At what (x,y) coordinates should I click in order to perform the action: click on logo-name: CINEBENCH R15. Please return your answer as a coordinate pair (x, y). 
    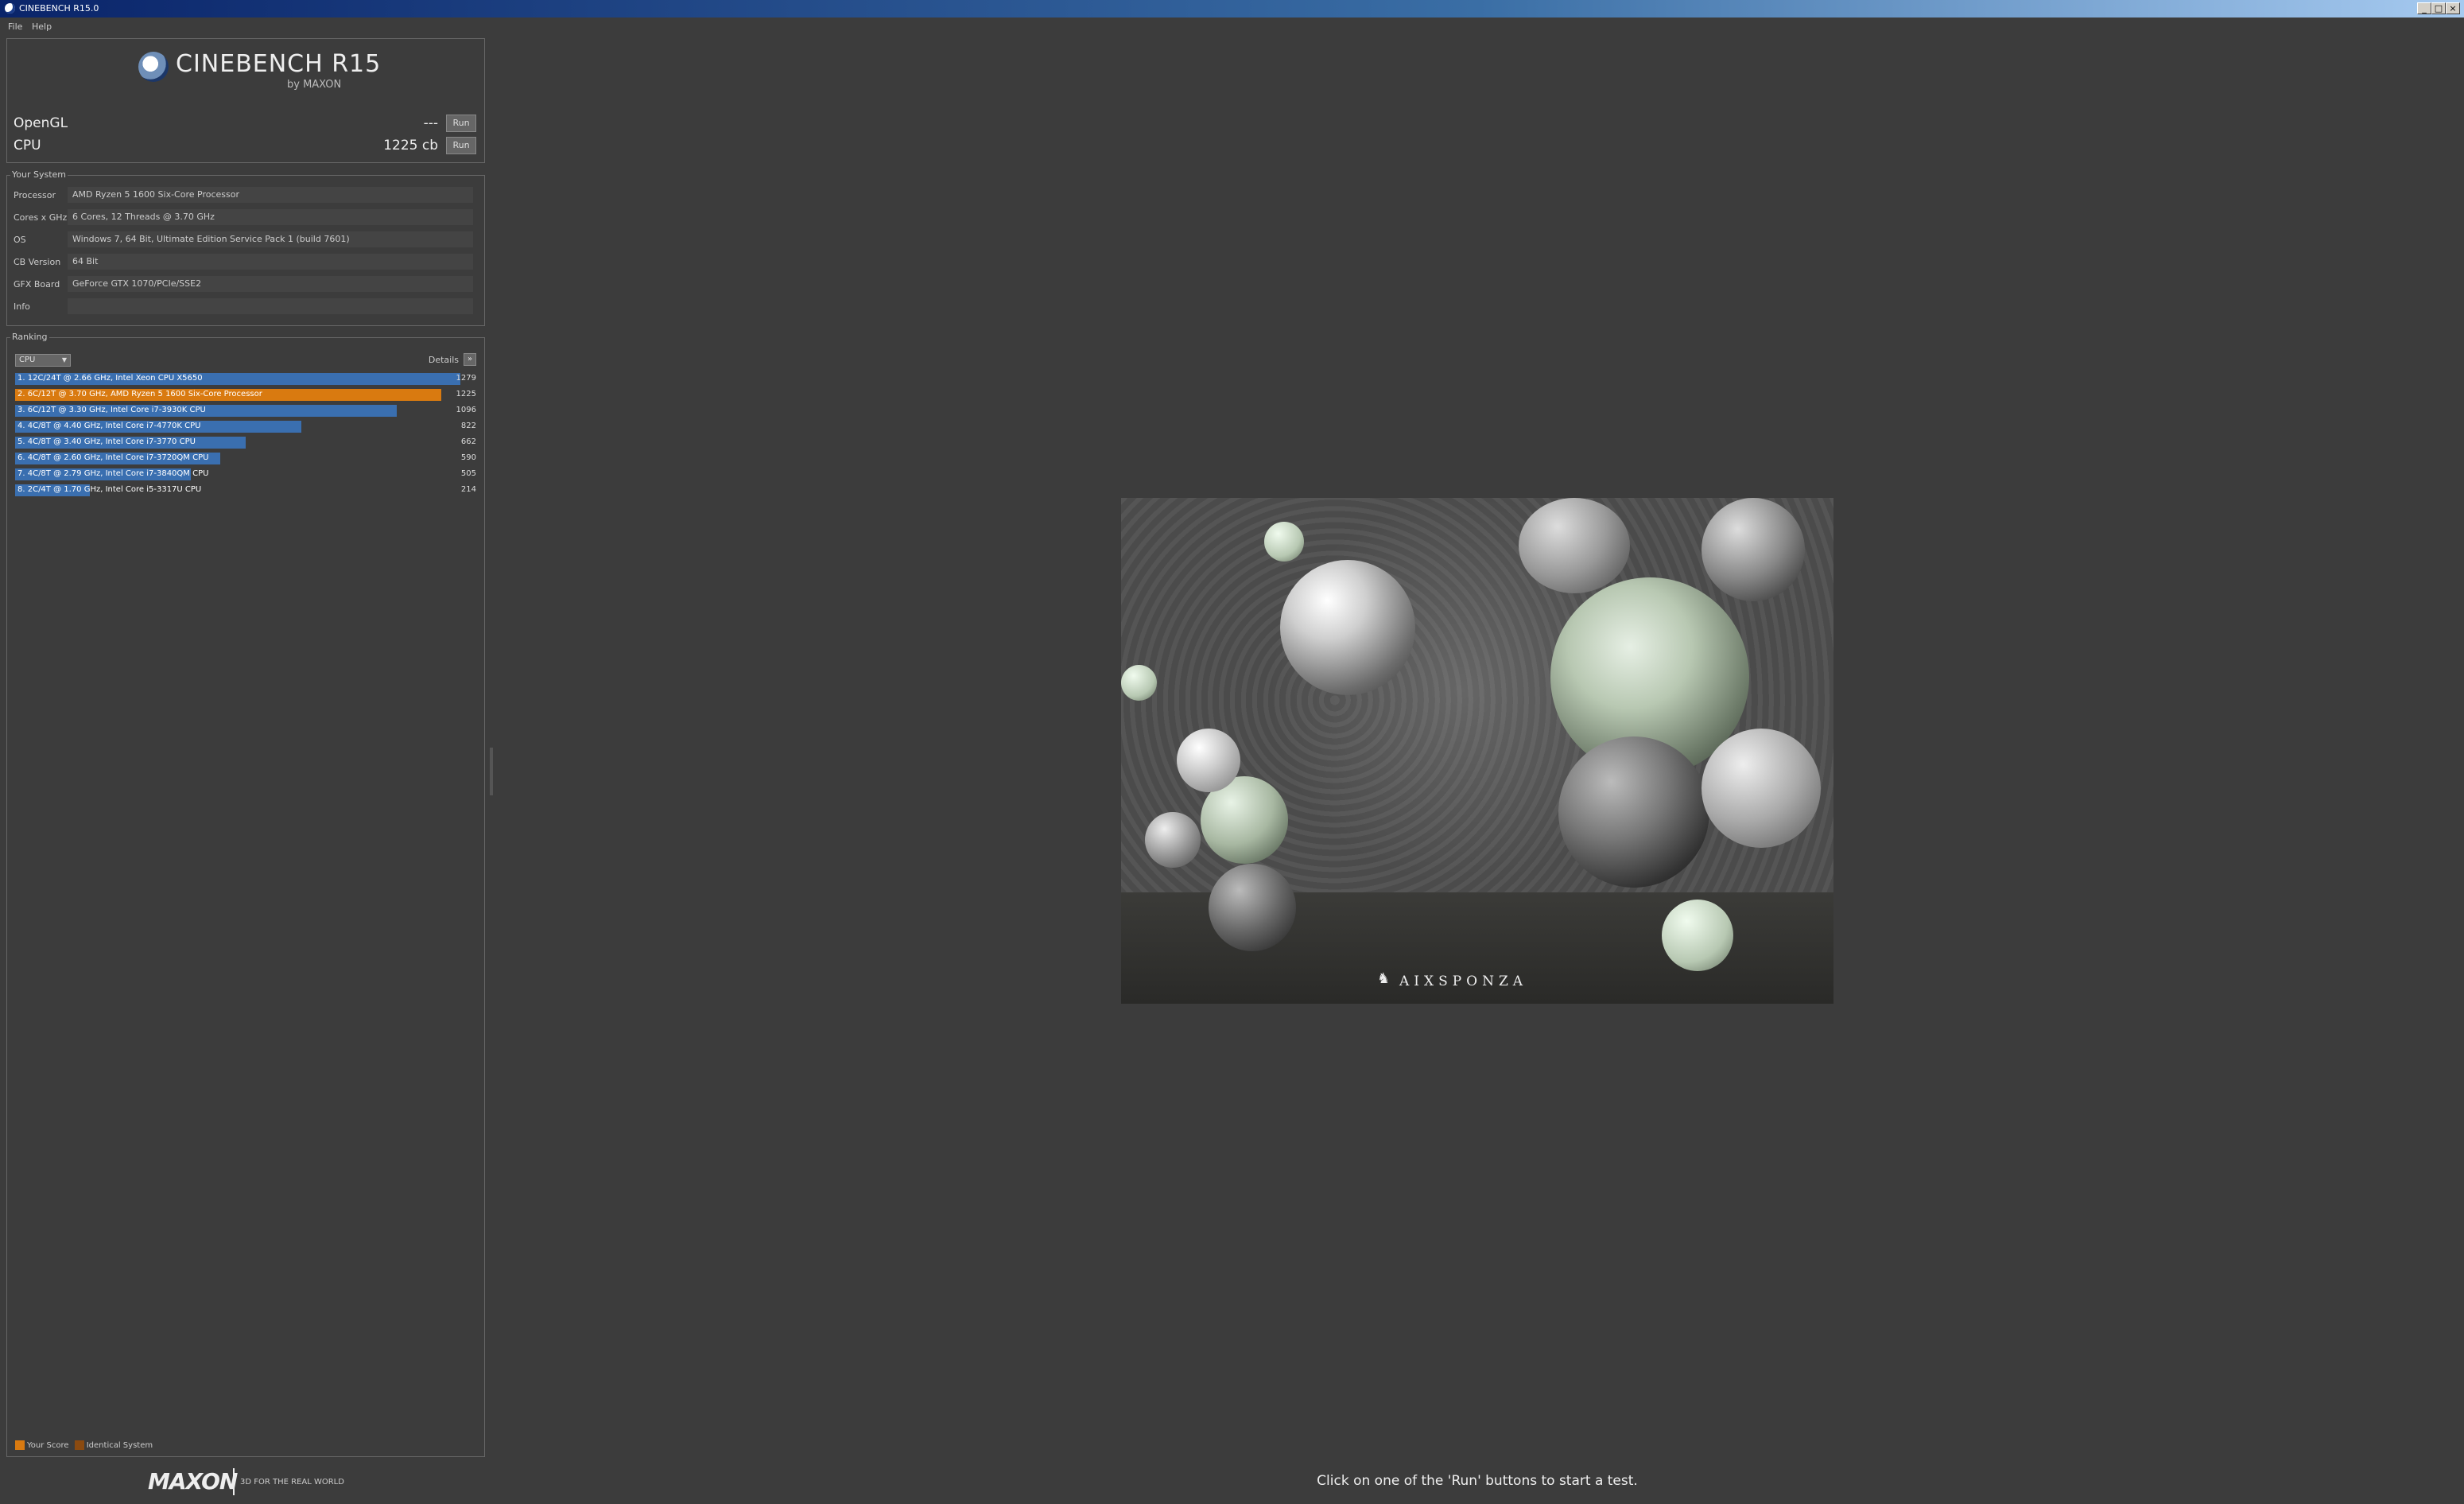
    Looking at the image, I should click on (279, 64).